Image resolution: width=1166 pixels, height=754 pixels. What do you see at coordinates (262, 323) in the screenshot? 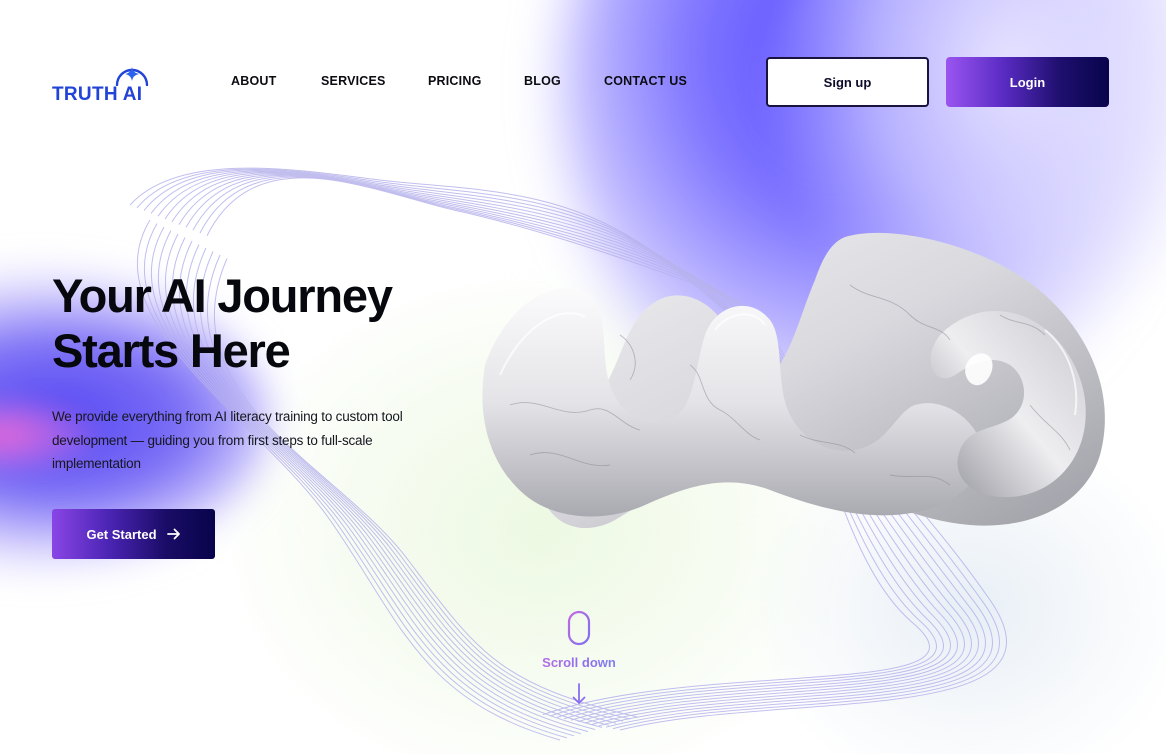
I see `hero-title: Your AI Journey Starts Here` at bounding box center [262, 323].